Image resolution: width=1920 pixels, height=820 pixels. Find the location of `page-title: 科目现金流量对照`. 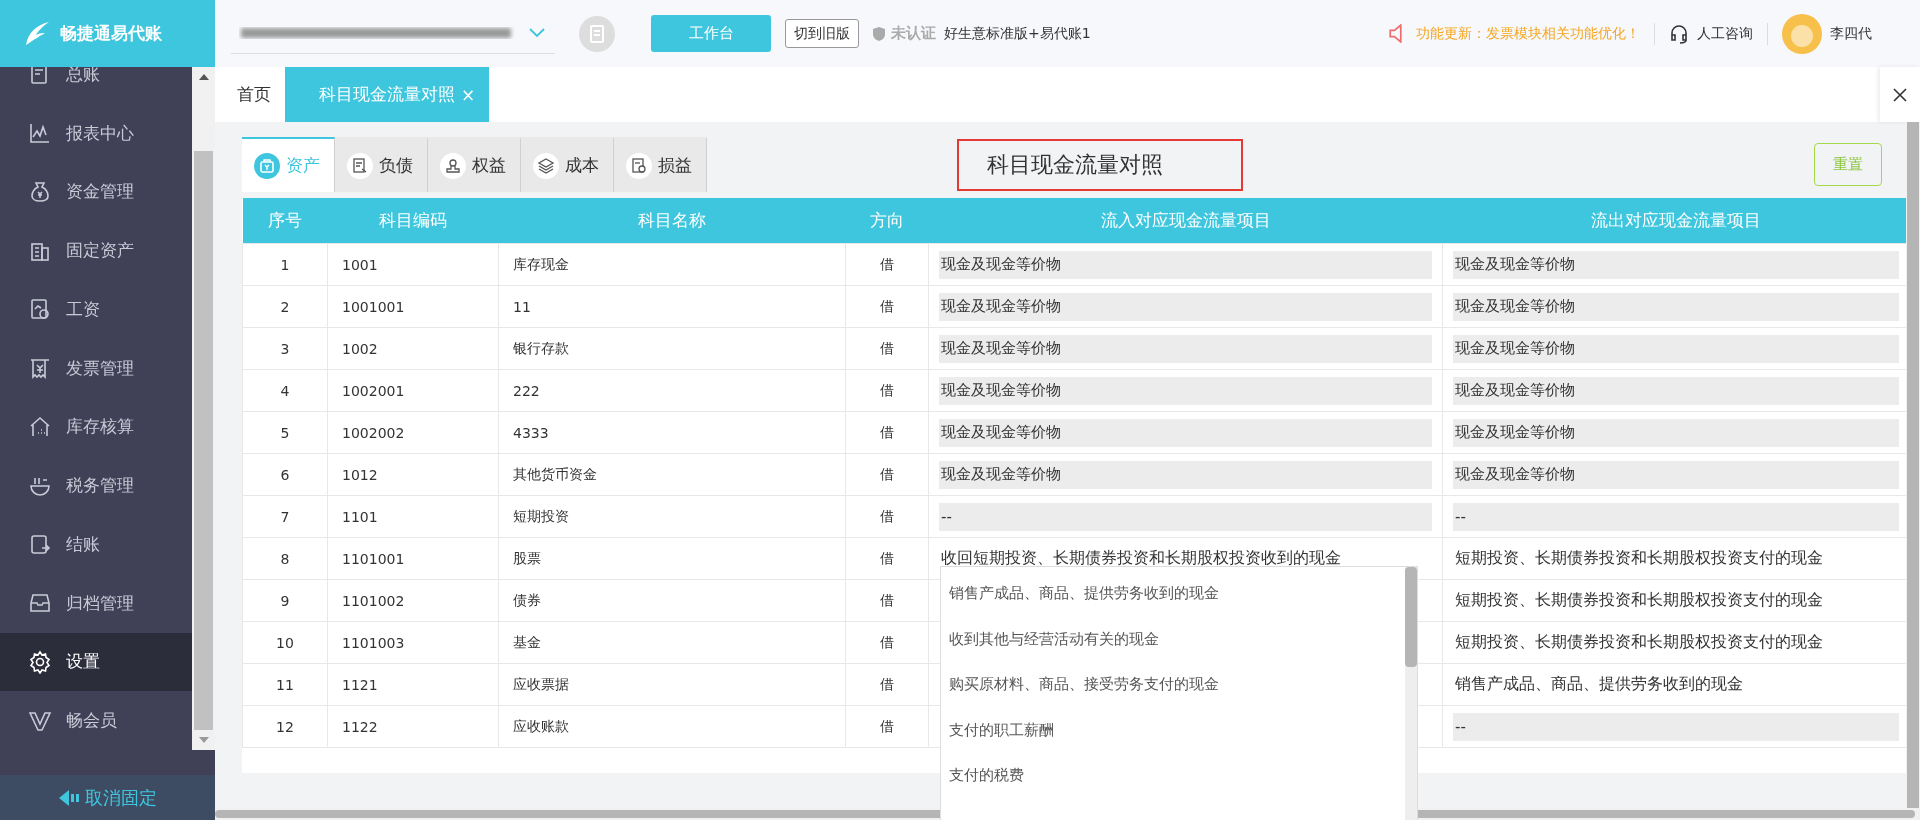

page-title: 科目现金流量对照 is located at coordinates (1100, 164).